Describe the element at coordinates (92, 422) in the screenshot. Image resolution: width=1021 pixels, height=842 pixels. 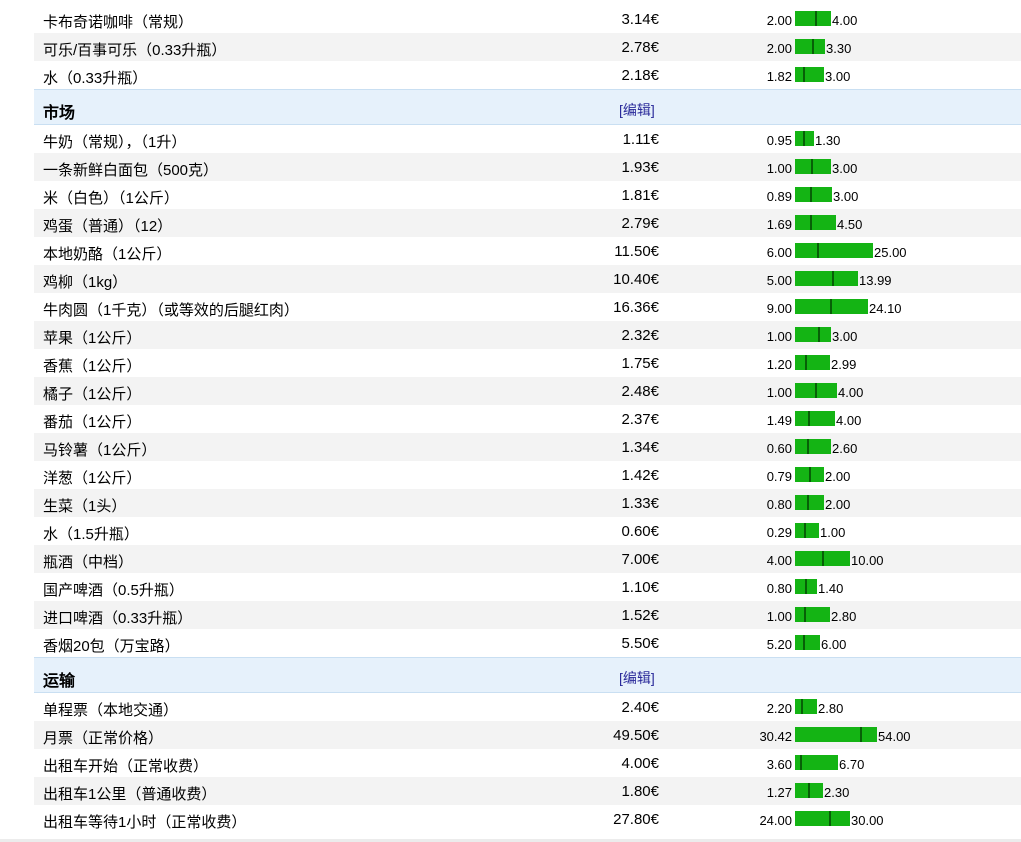
I see `item-name: 番茄（1公斤）` at that location.